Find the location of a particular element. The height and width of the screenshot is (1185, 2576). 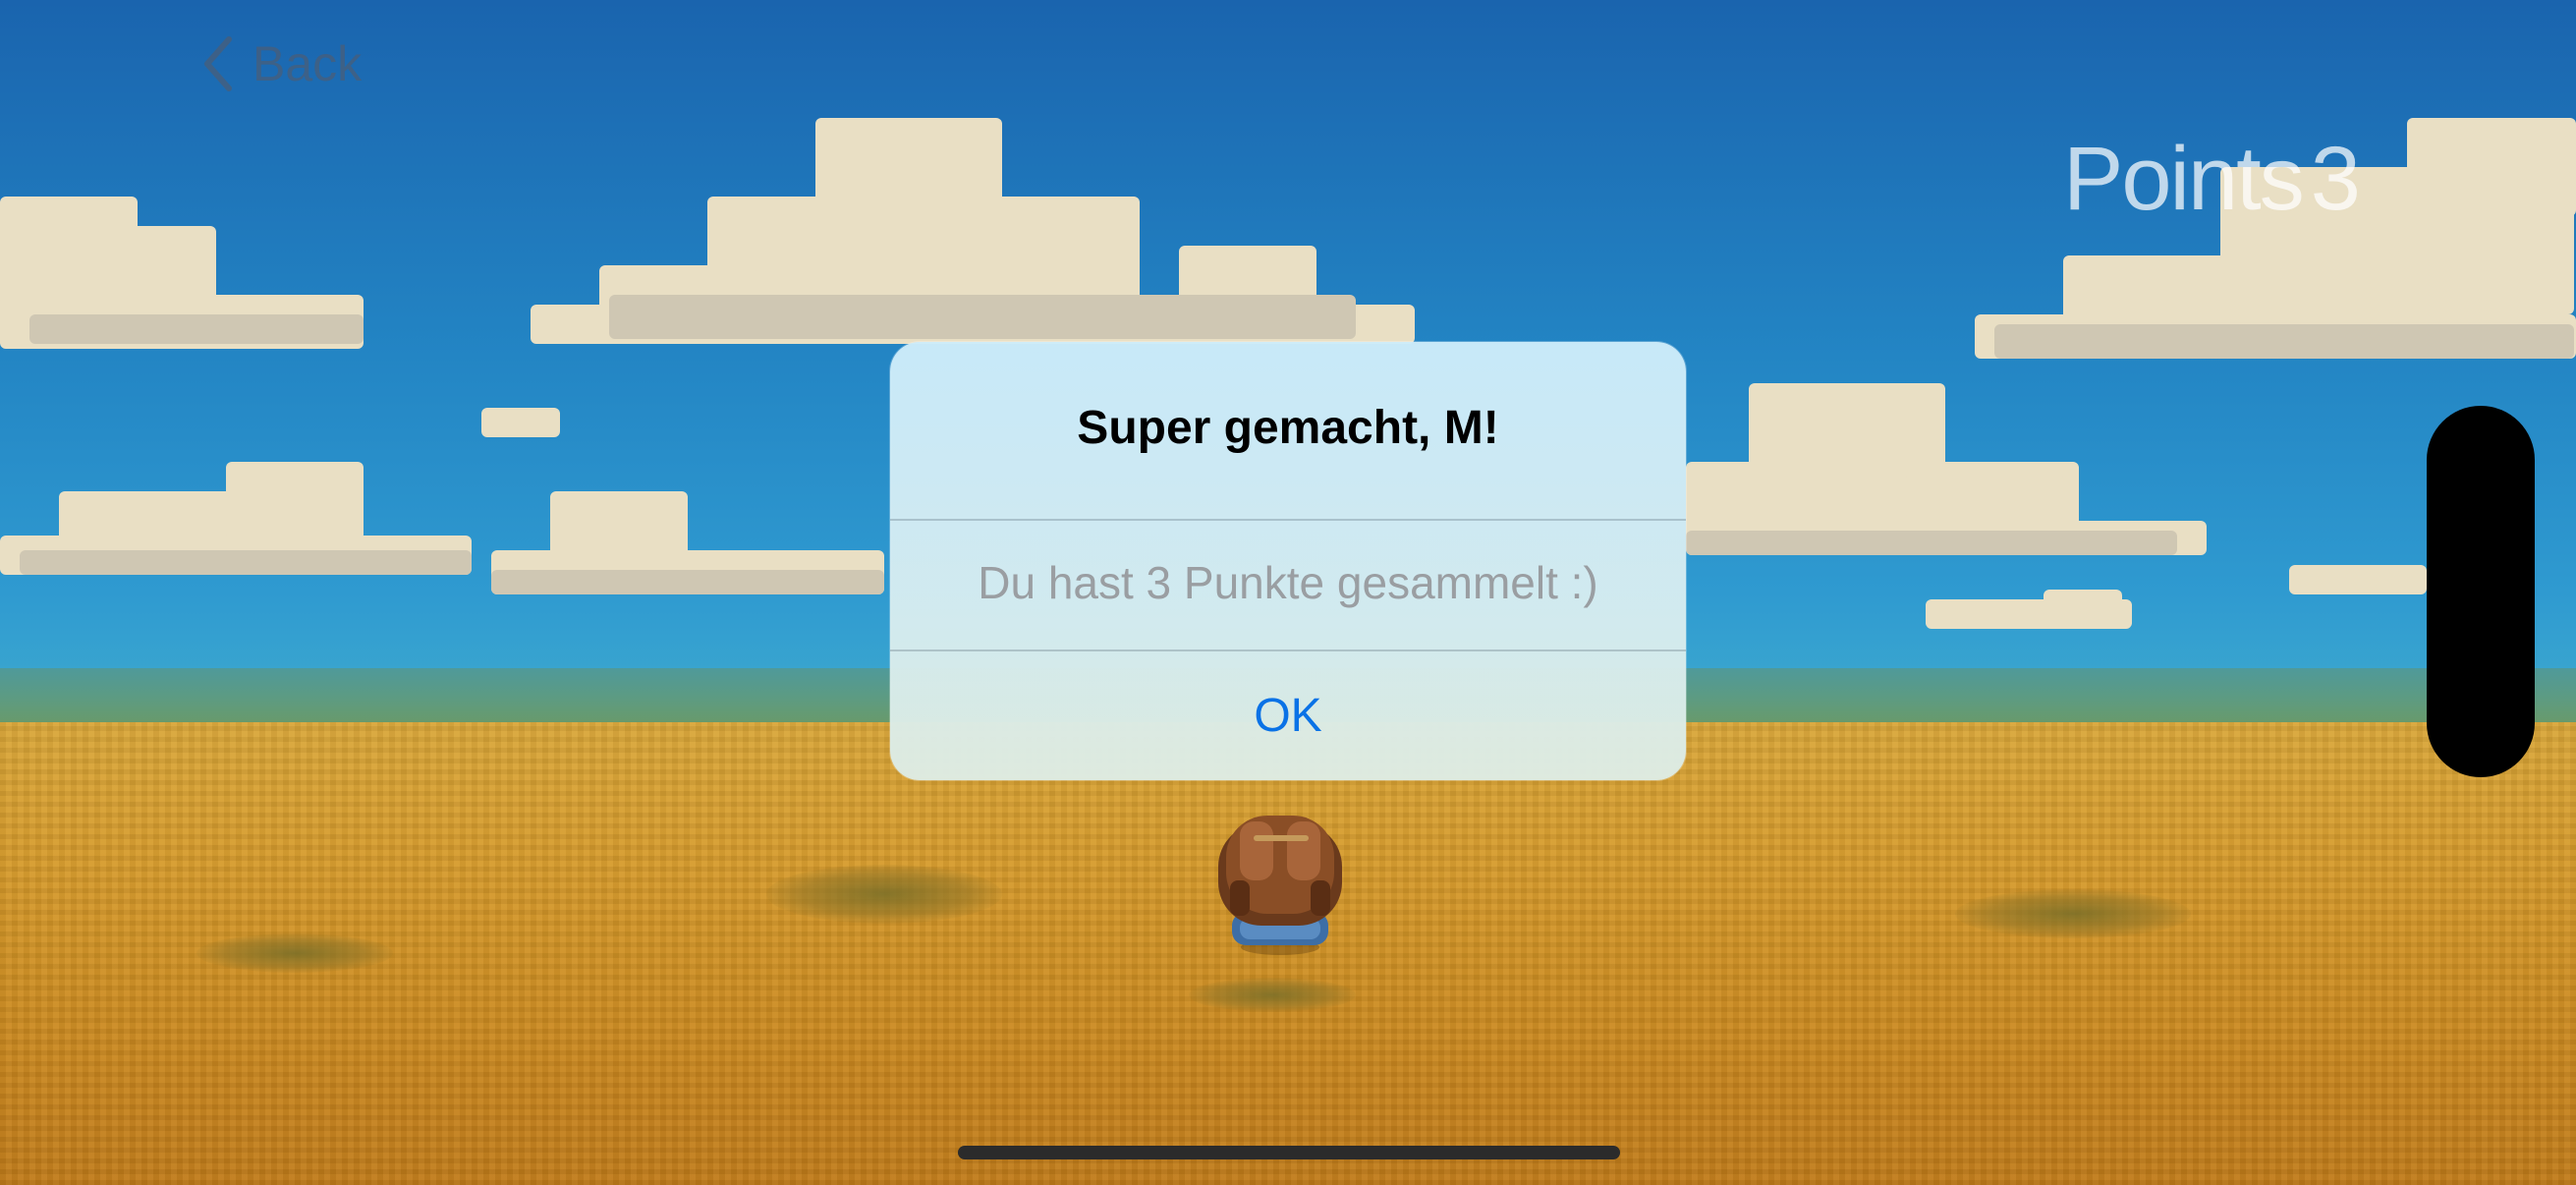

points-value: 3 is located at coordinates (2335, 179).